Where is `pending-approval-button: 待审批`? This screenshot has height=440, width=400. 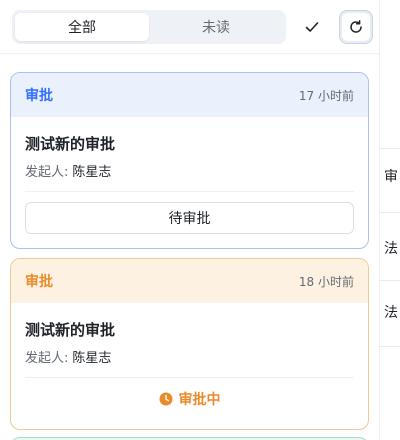
pending-approval-button: 待审批 is located at coordinates (189, 218).